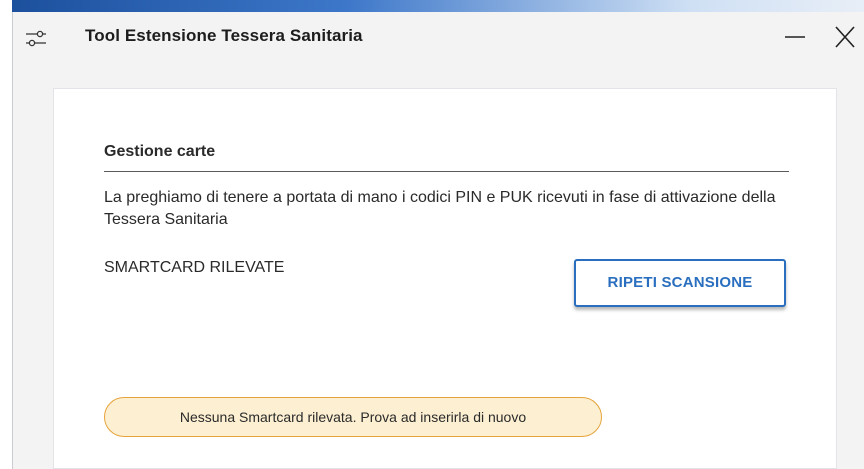  I want to click on section-title: Gestione carte, so click(160, 151).